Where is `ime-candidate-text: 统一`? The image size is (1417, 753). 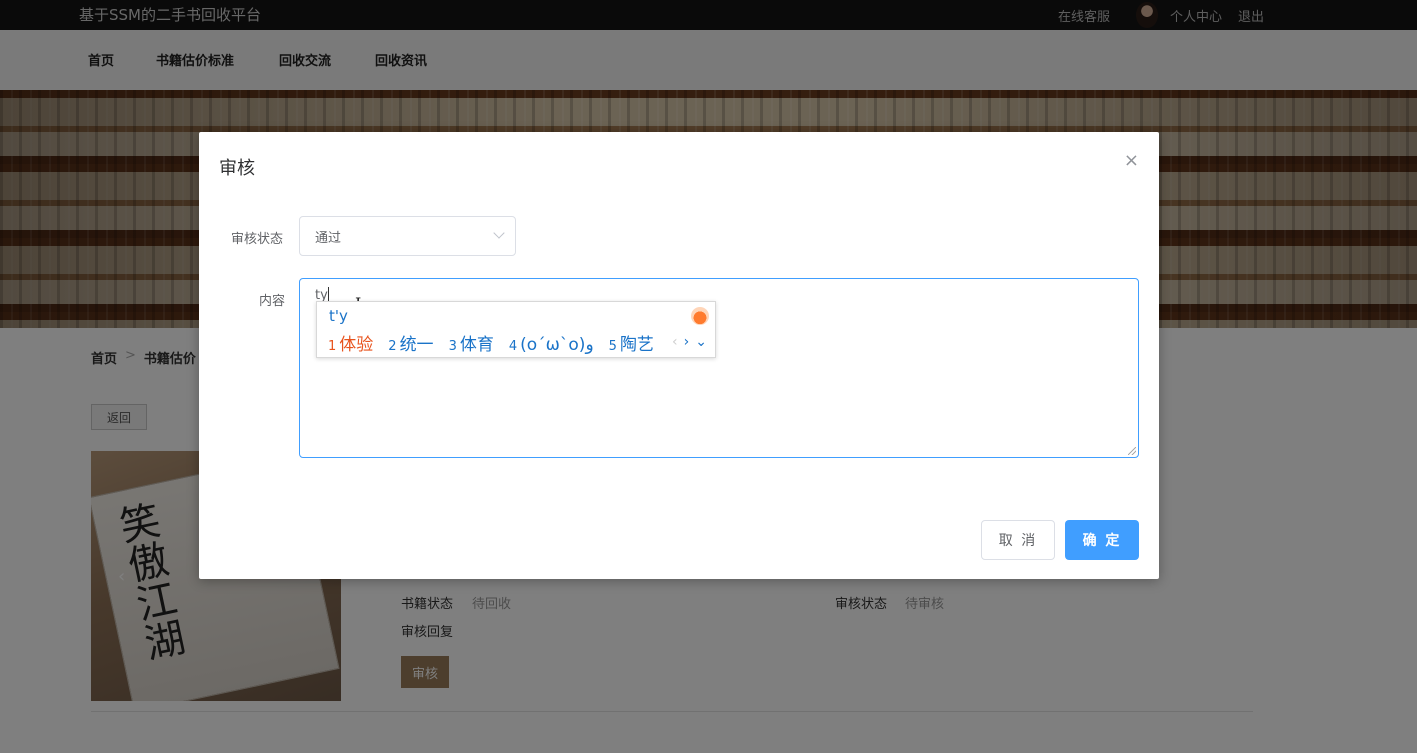 ime-candidate-text: 统一 is located at coordinates (416, 345).